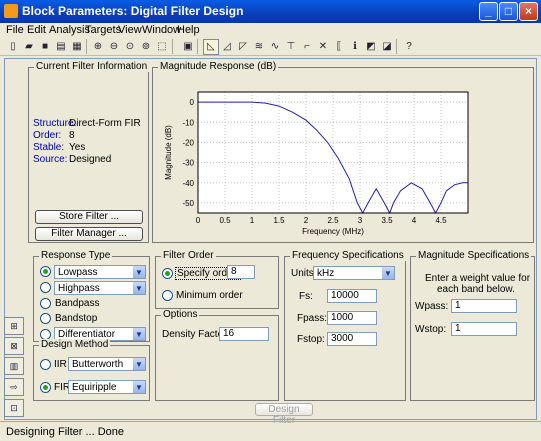 This screenshot has width=541, height=441. I want to click on pole-zero-icon: ✕, so click(323, 47).